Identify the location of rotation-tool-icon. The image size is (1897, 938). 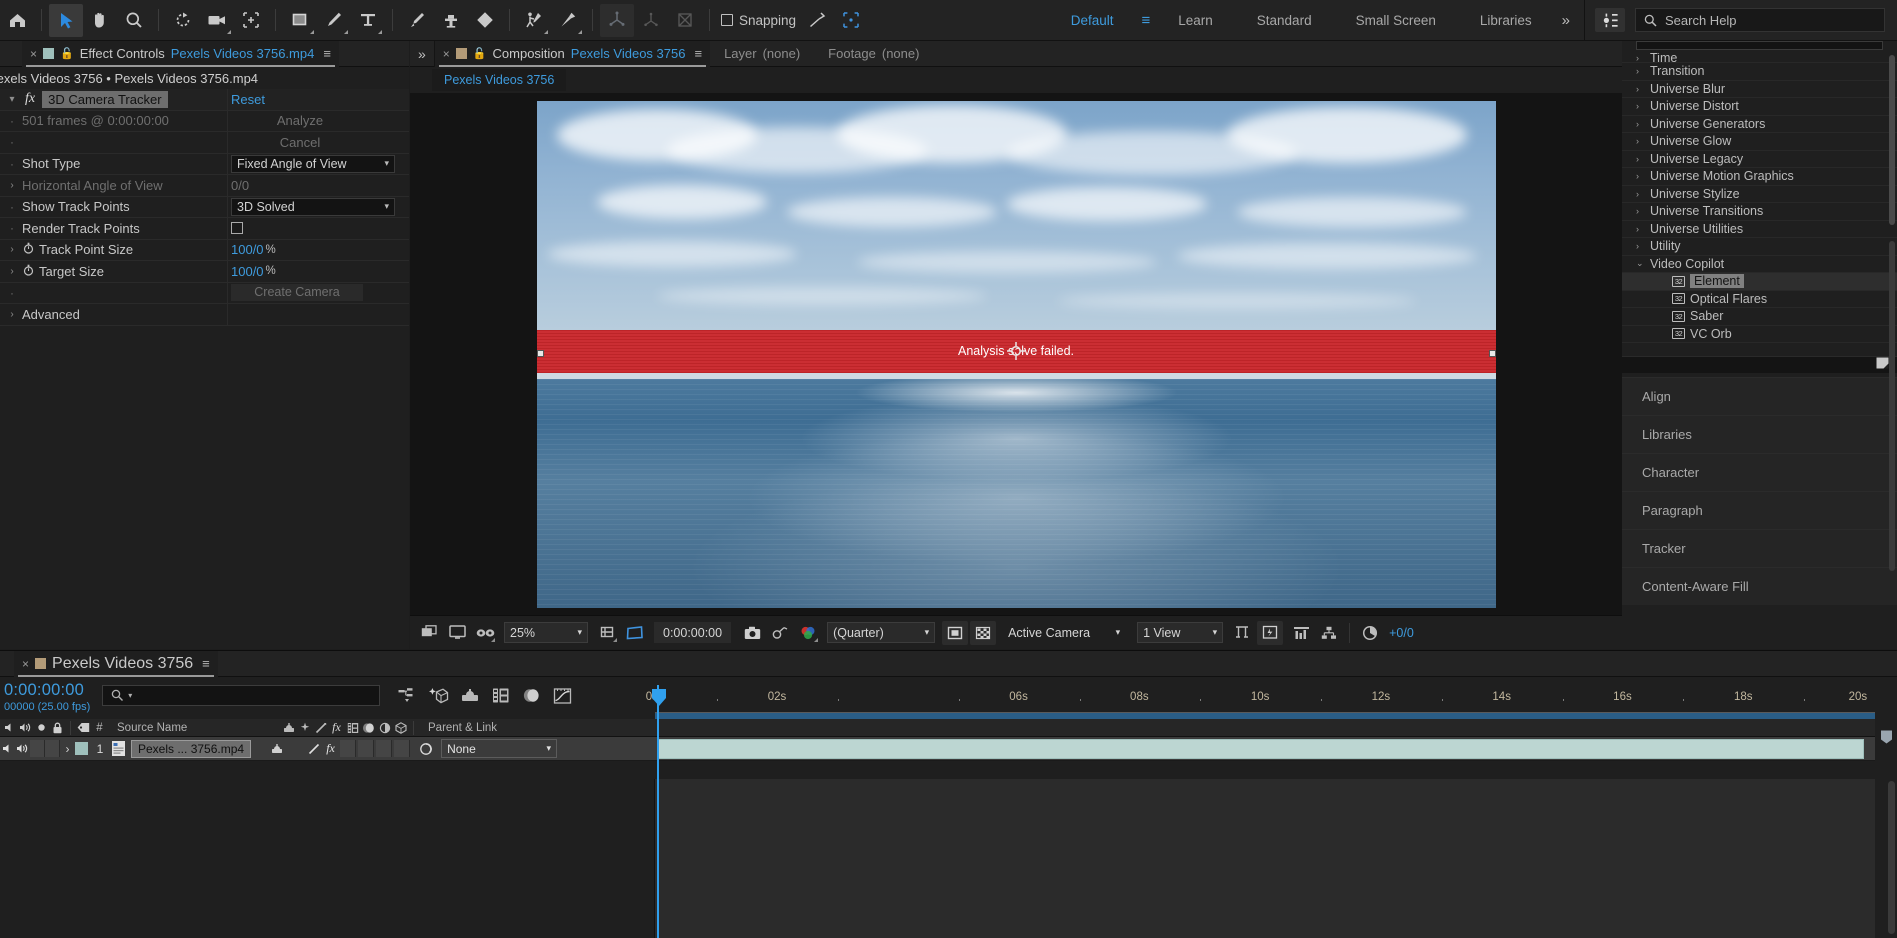
(183, 20).